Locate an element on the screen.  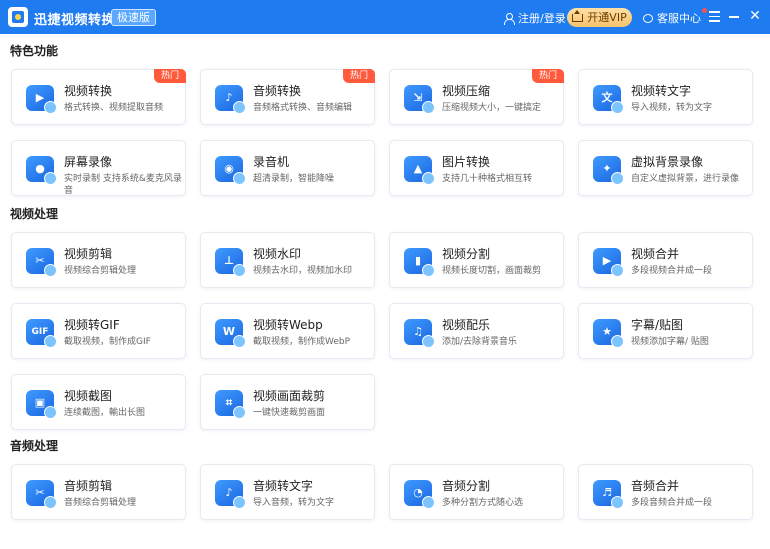
video-compress-icon: ⇲ is located at coordinates (419, 99).